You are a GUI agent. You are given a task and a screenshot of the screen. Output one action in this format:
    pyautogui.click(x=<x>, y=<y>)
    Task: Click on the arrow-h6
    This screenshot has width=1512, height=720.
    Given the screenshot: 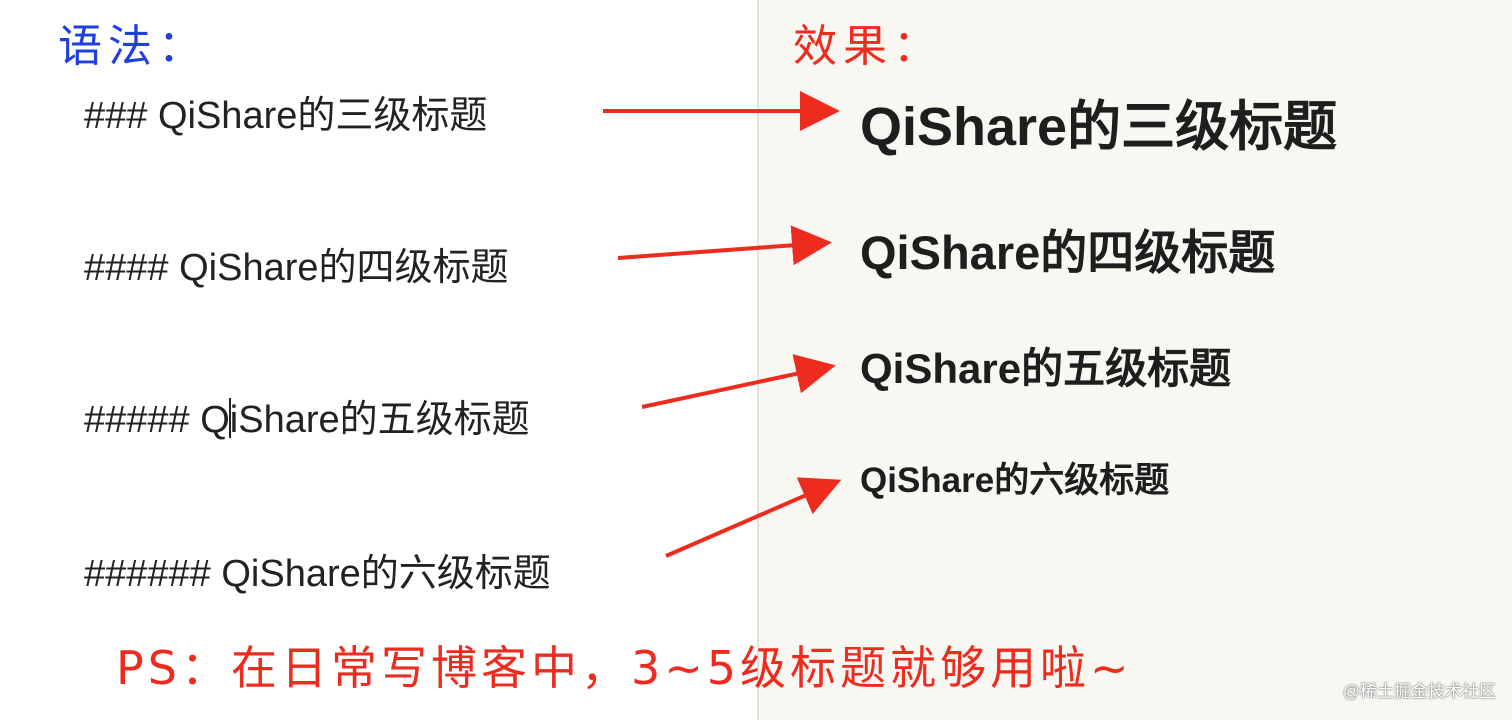 What is the action you would take?
    pyautogui.click(x=753, y=517)
    